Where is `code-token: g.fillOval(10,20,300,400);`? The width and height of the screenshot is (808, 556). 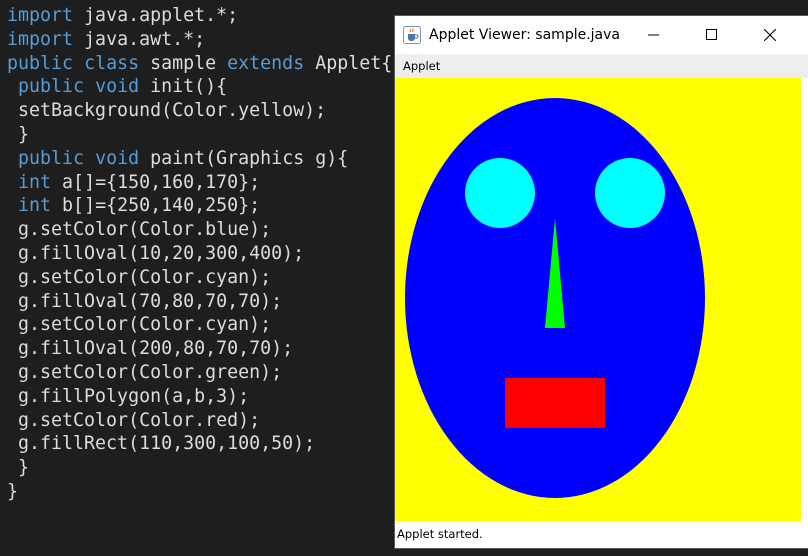 code-token: g.fillOval(10,20,300,400); is located at coordinates (156, 253).